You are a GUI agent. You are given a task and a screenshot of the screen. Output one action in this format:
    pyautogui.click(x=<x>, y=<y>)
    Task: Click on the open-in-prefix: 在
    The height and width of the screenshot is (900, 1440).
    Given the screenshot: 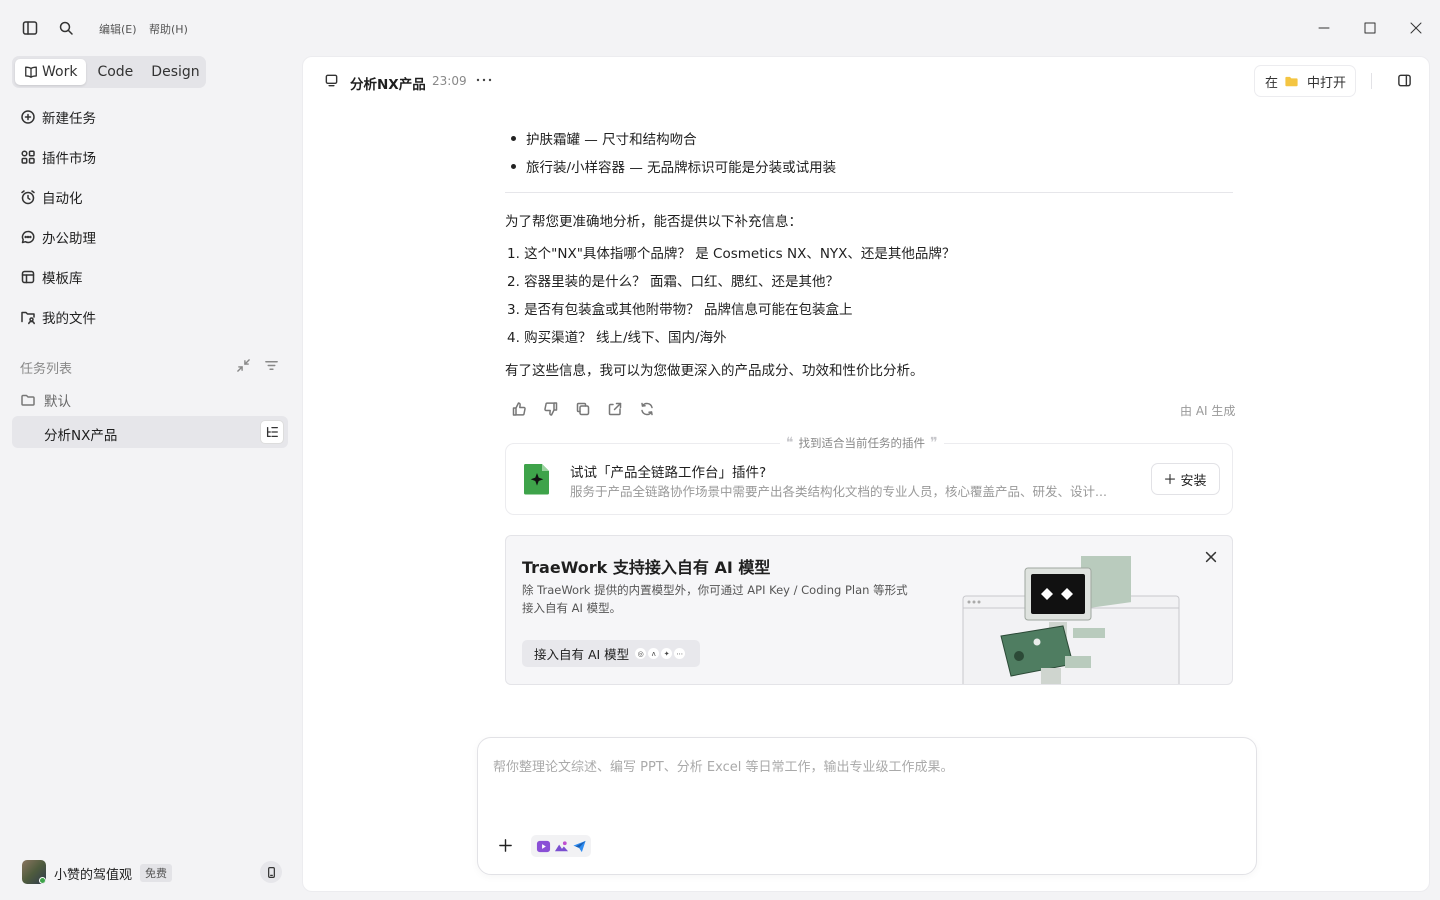 What is the action you would take?
    pyautogui.click(x=1272, y=83)
    